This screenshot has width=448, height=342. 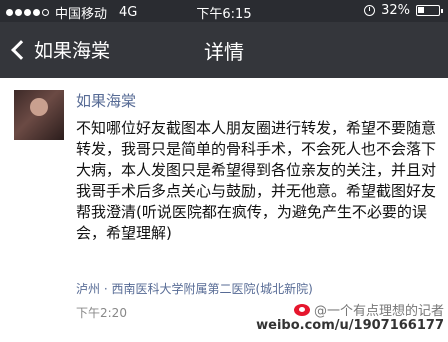 I want to click on watermark: @一个有点理想的记者, so click(x=368, y=309).